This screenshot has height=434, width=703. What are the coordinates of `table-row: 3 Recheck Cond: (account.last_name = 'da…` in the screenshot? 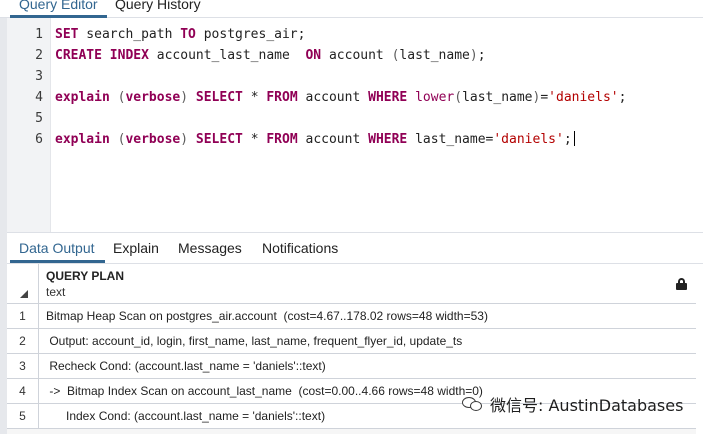 It's located at (351, 366).